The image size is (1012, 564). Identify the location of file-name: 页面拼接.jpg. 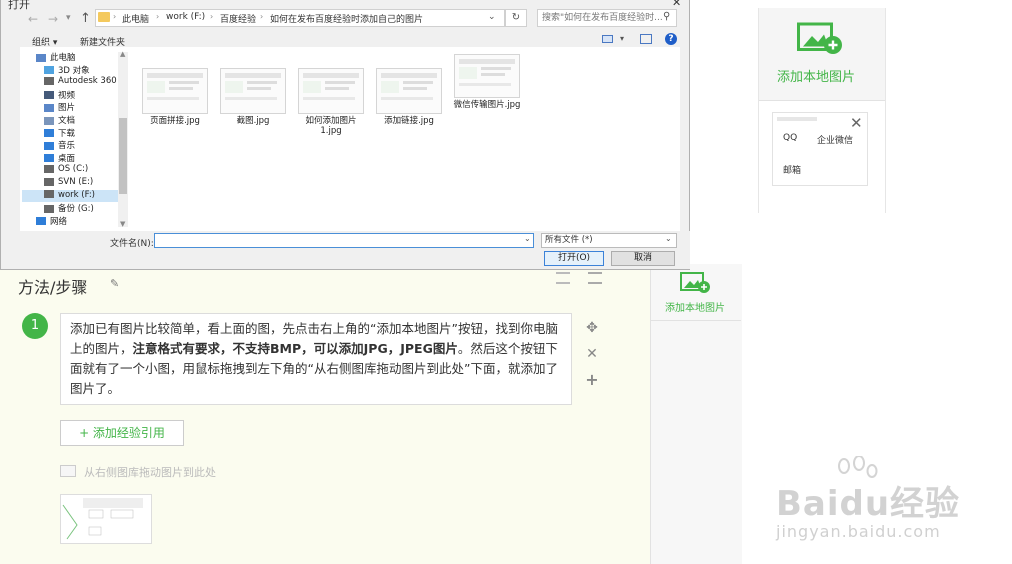
(175, 121).